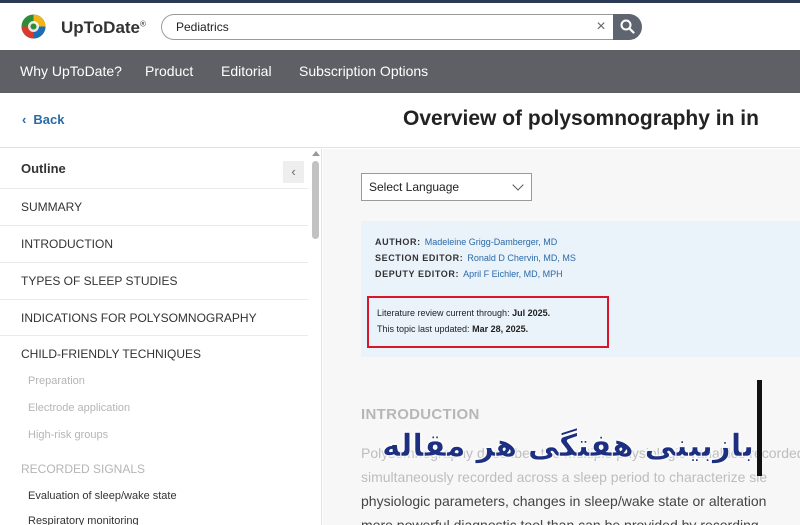 Image resolution: width=800 pixels, height=525 pixels. I want to click on outline-subitem-electrode-application: Electrode application, so click(154, 408).